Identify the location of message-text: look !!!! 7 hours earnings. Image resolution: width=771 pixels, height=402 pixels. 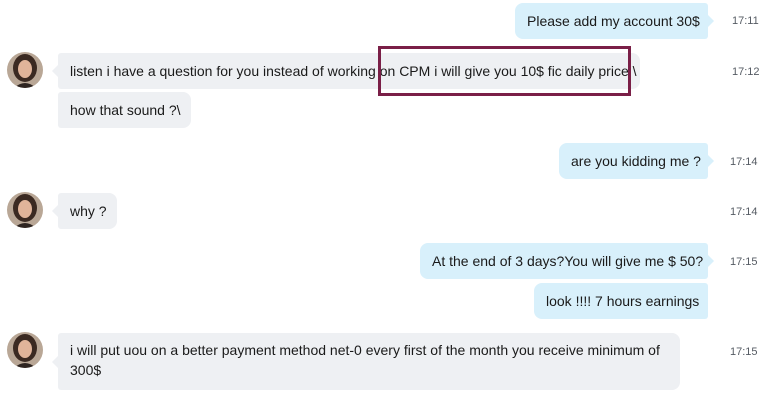
(623, 301).